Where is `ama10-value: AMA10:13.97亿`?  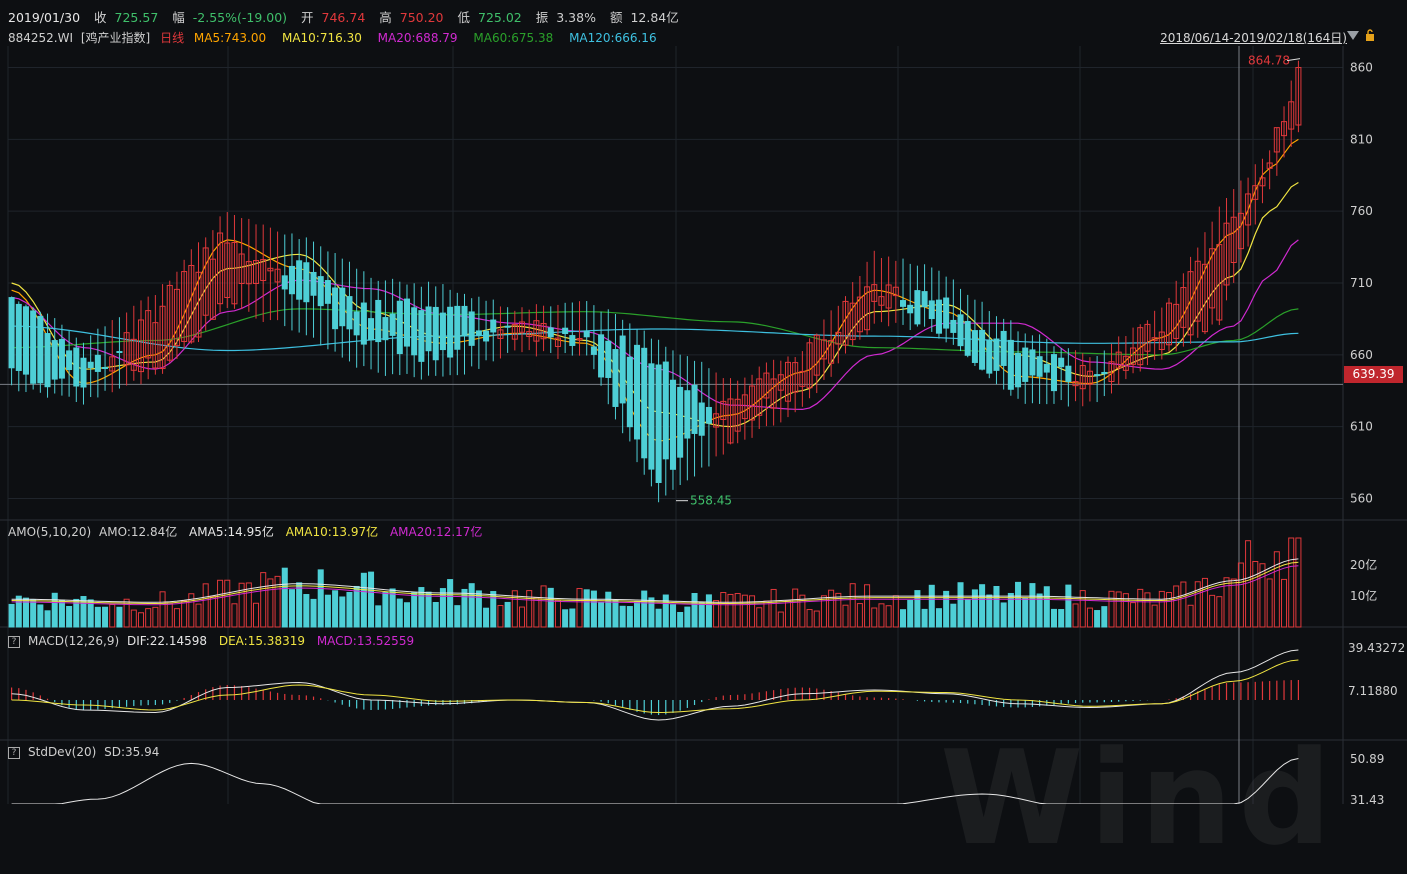 ama10-value: AMA10:13.97亿 is located at coordinates (332, 532).